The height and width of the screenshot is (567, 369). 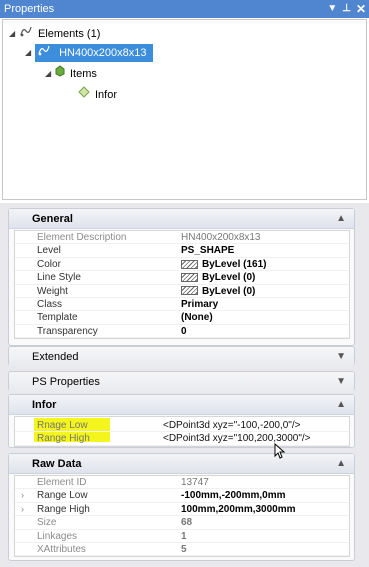 What do you see at coordinates (208, 251) in the screenshot?
I see `property-value: PS_SHAPE` at bounding box center [208, 251].